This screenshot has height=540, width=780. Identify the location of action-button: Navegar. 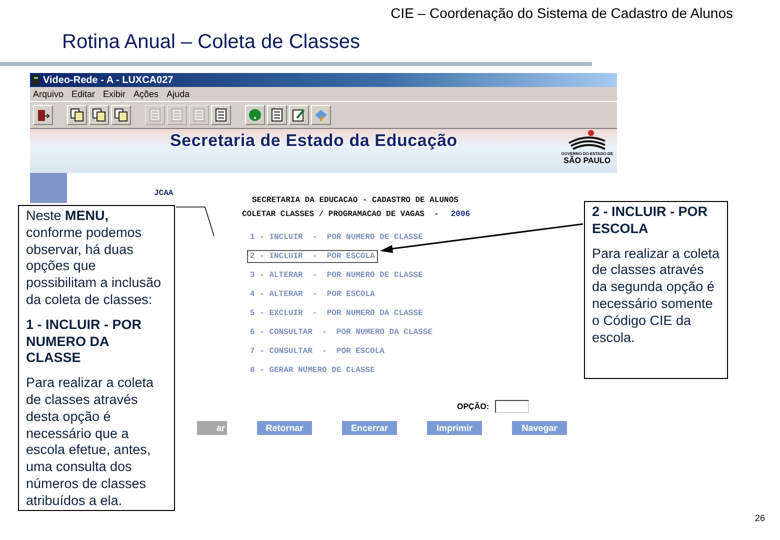
(539, 428).